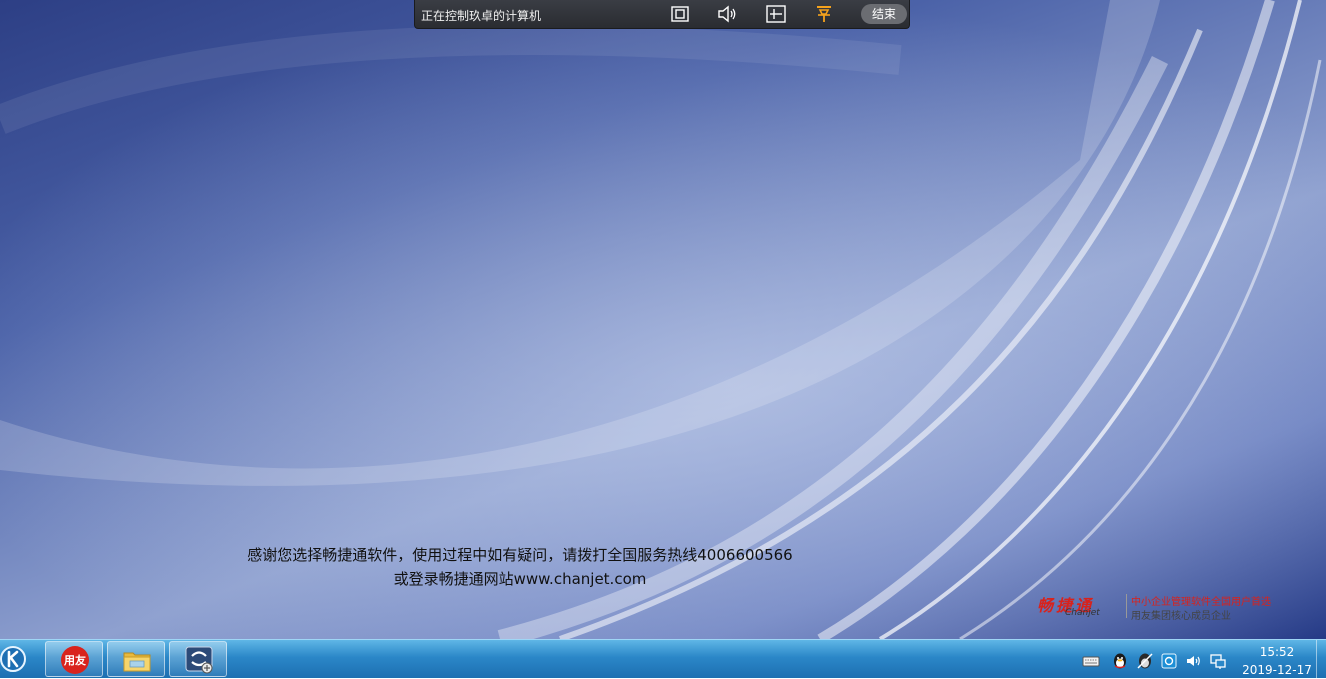 This screenshot has height=679, width=1326. What do you see at coordinates (1126, 606) in the screenshot?
I see `logo-divider` at bounding box center [1126, 606].